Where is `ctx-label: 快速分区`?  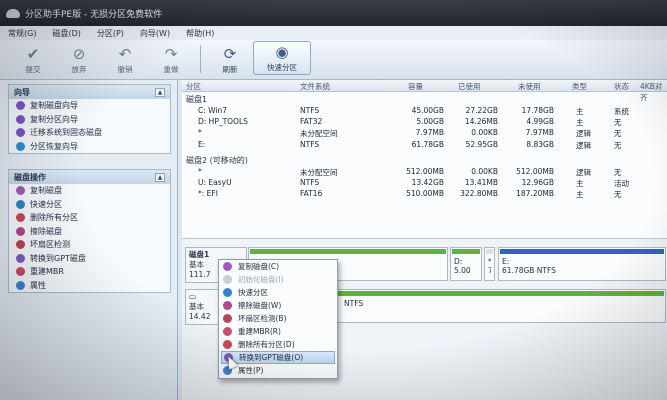
ctx-label: 快速分区 is located at coordinates (253, 292).